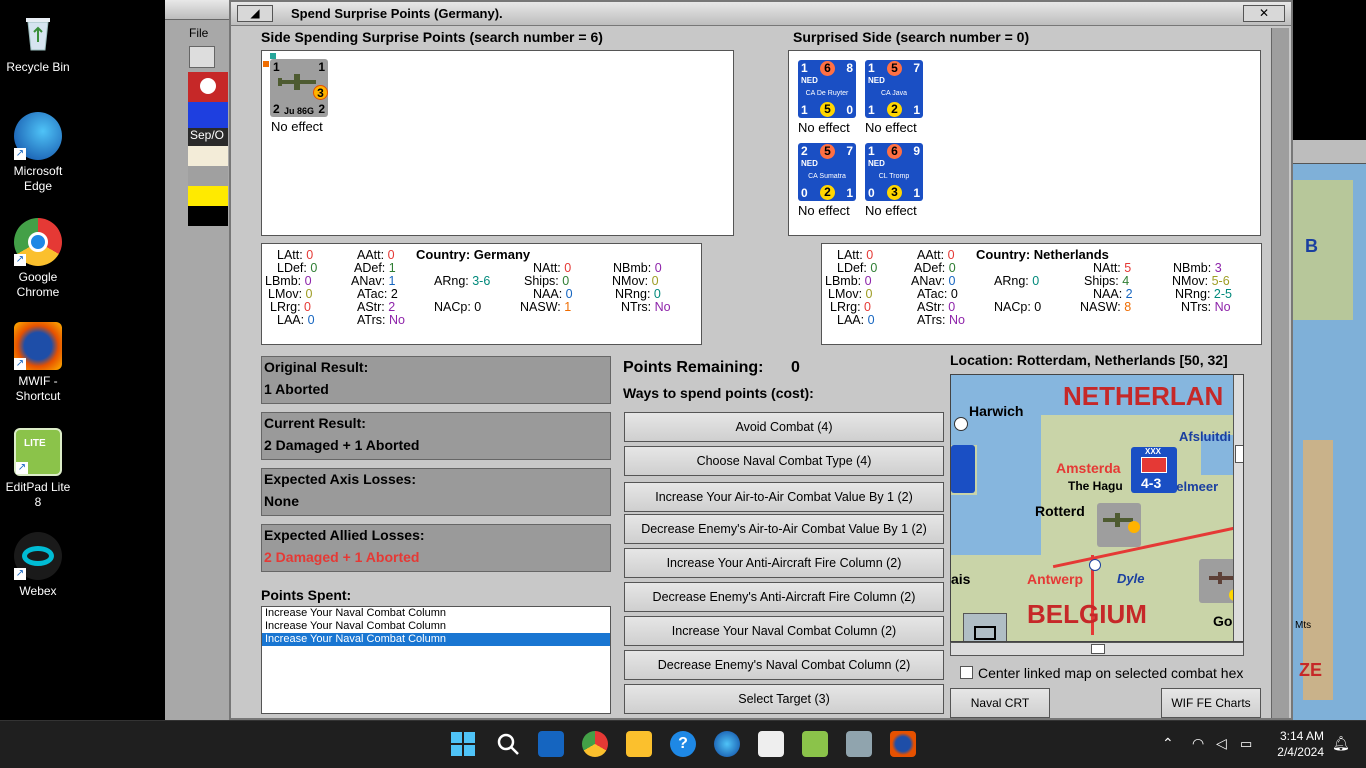 This screenshot has width=1366, height=768. I want to click on edge-label: Microsoft Edge, so click(38, 178).